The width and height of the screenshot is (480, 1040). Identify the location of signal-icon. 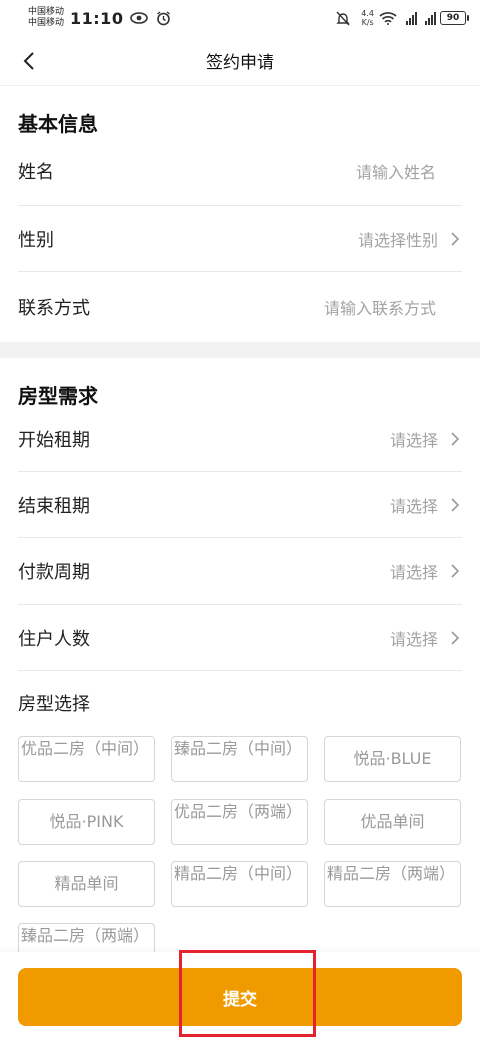
(411, 18).